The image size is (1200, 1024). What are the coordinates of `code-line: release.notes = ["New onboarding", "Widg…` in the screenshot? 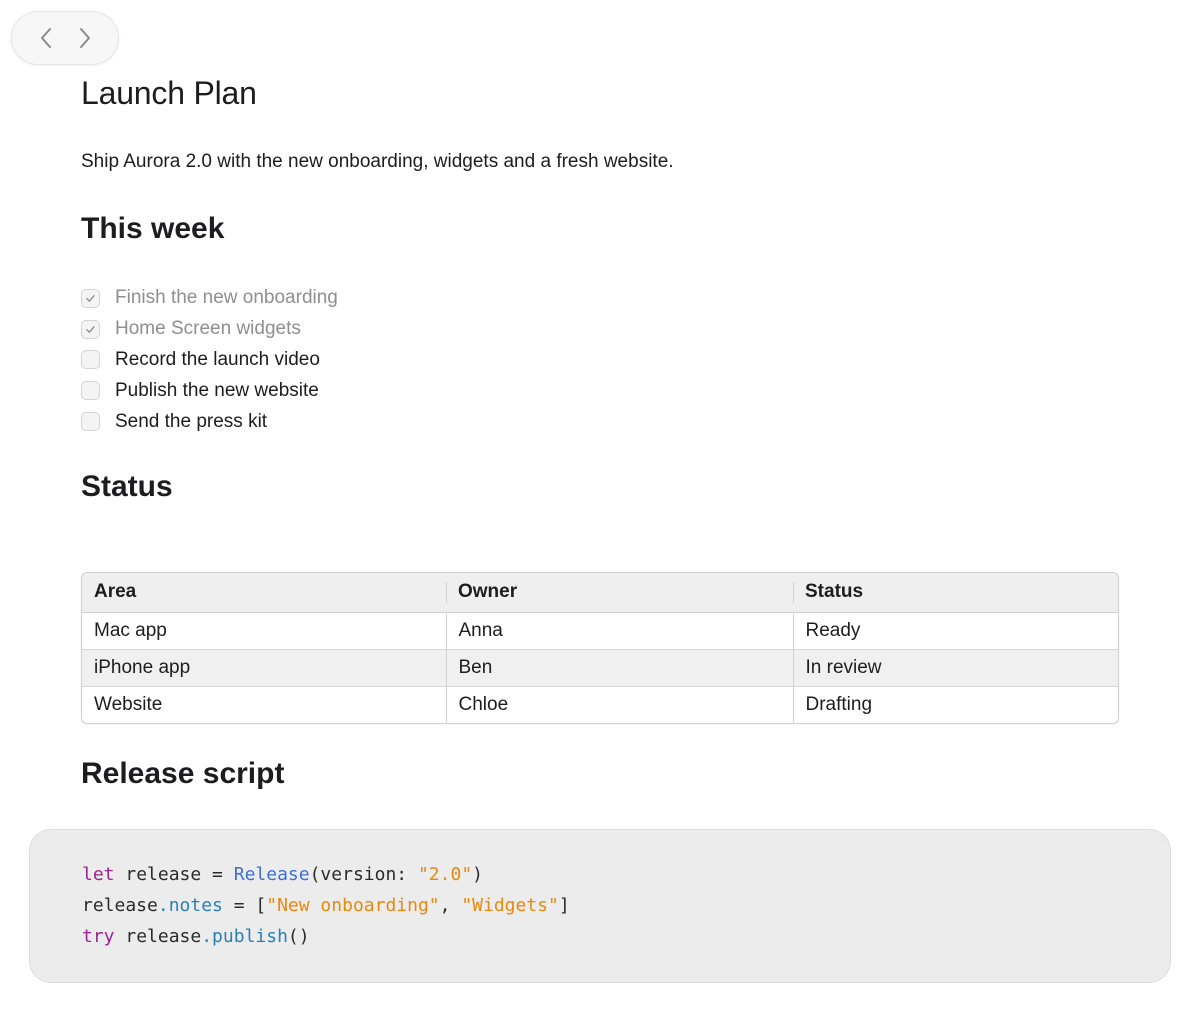 It's located at (626, 906).